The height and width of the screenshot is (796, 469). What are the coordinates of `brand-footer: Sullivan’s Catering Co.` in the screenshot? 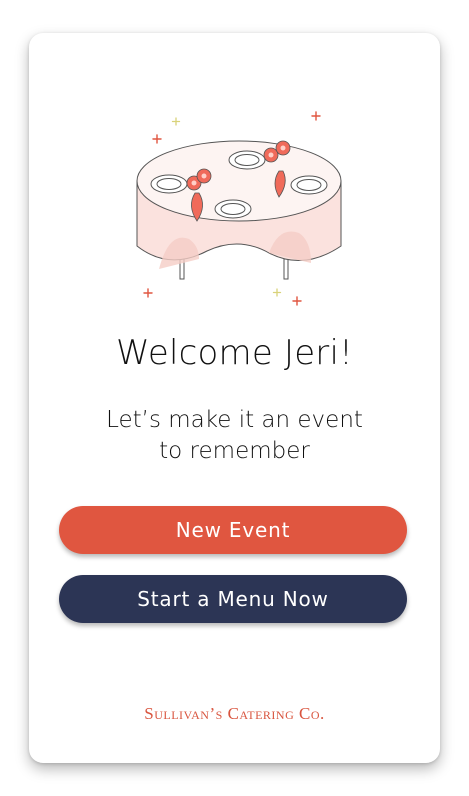 It's located at (234, 713).